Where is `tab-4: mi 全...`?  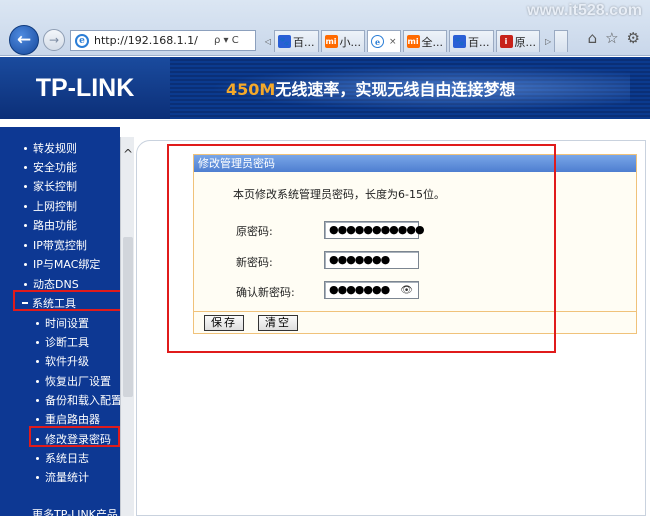 tab-4: mi 全... is located at coordinates (425, 41).